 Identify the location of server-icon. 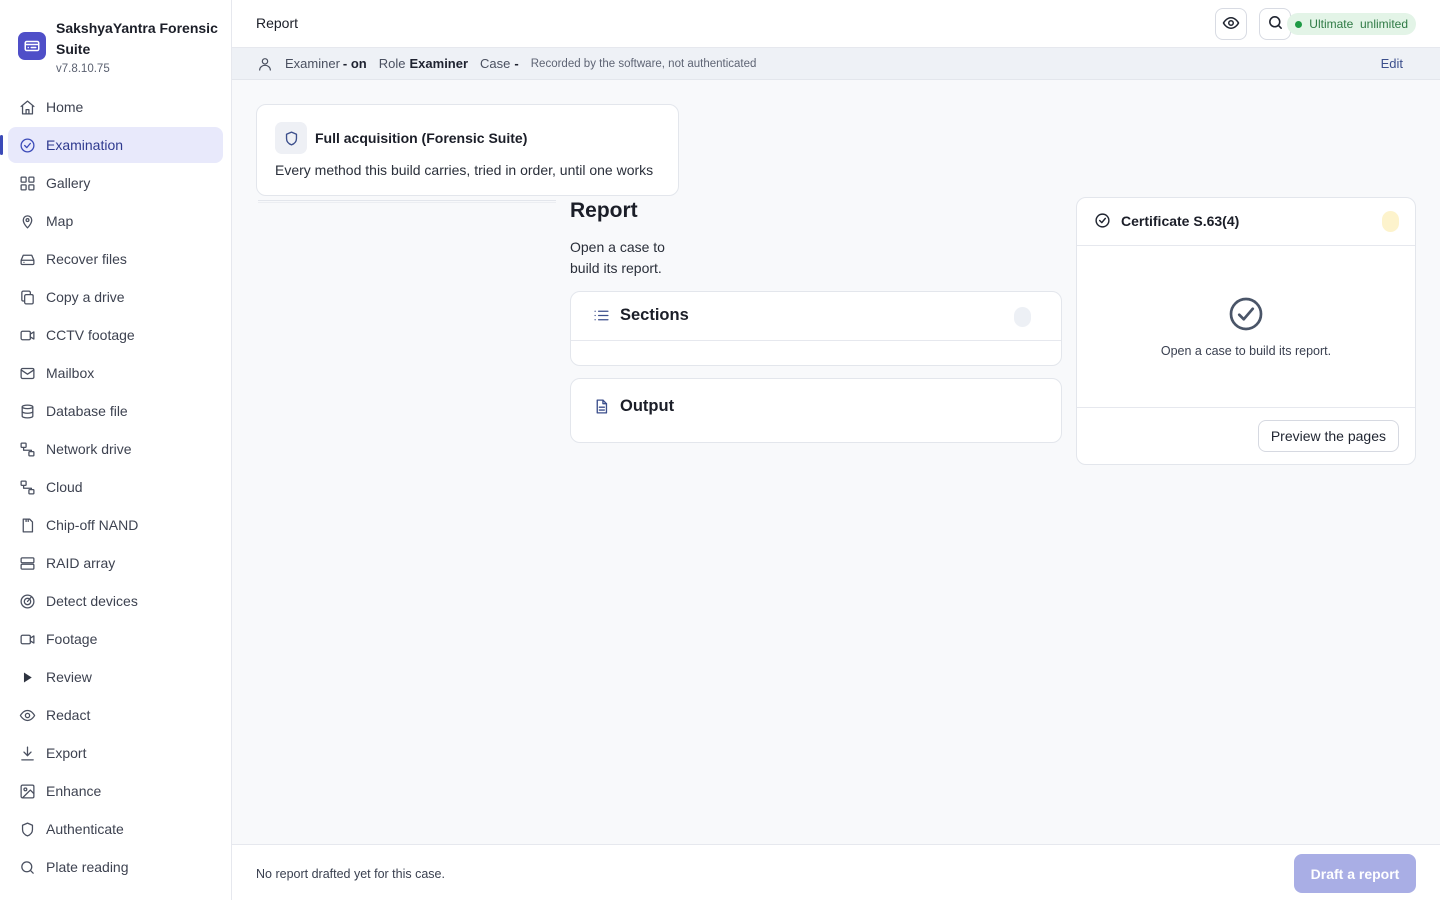
(27, 563).